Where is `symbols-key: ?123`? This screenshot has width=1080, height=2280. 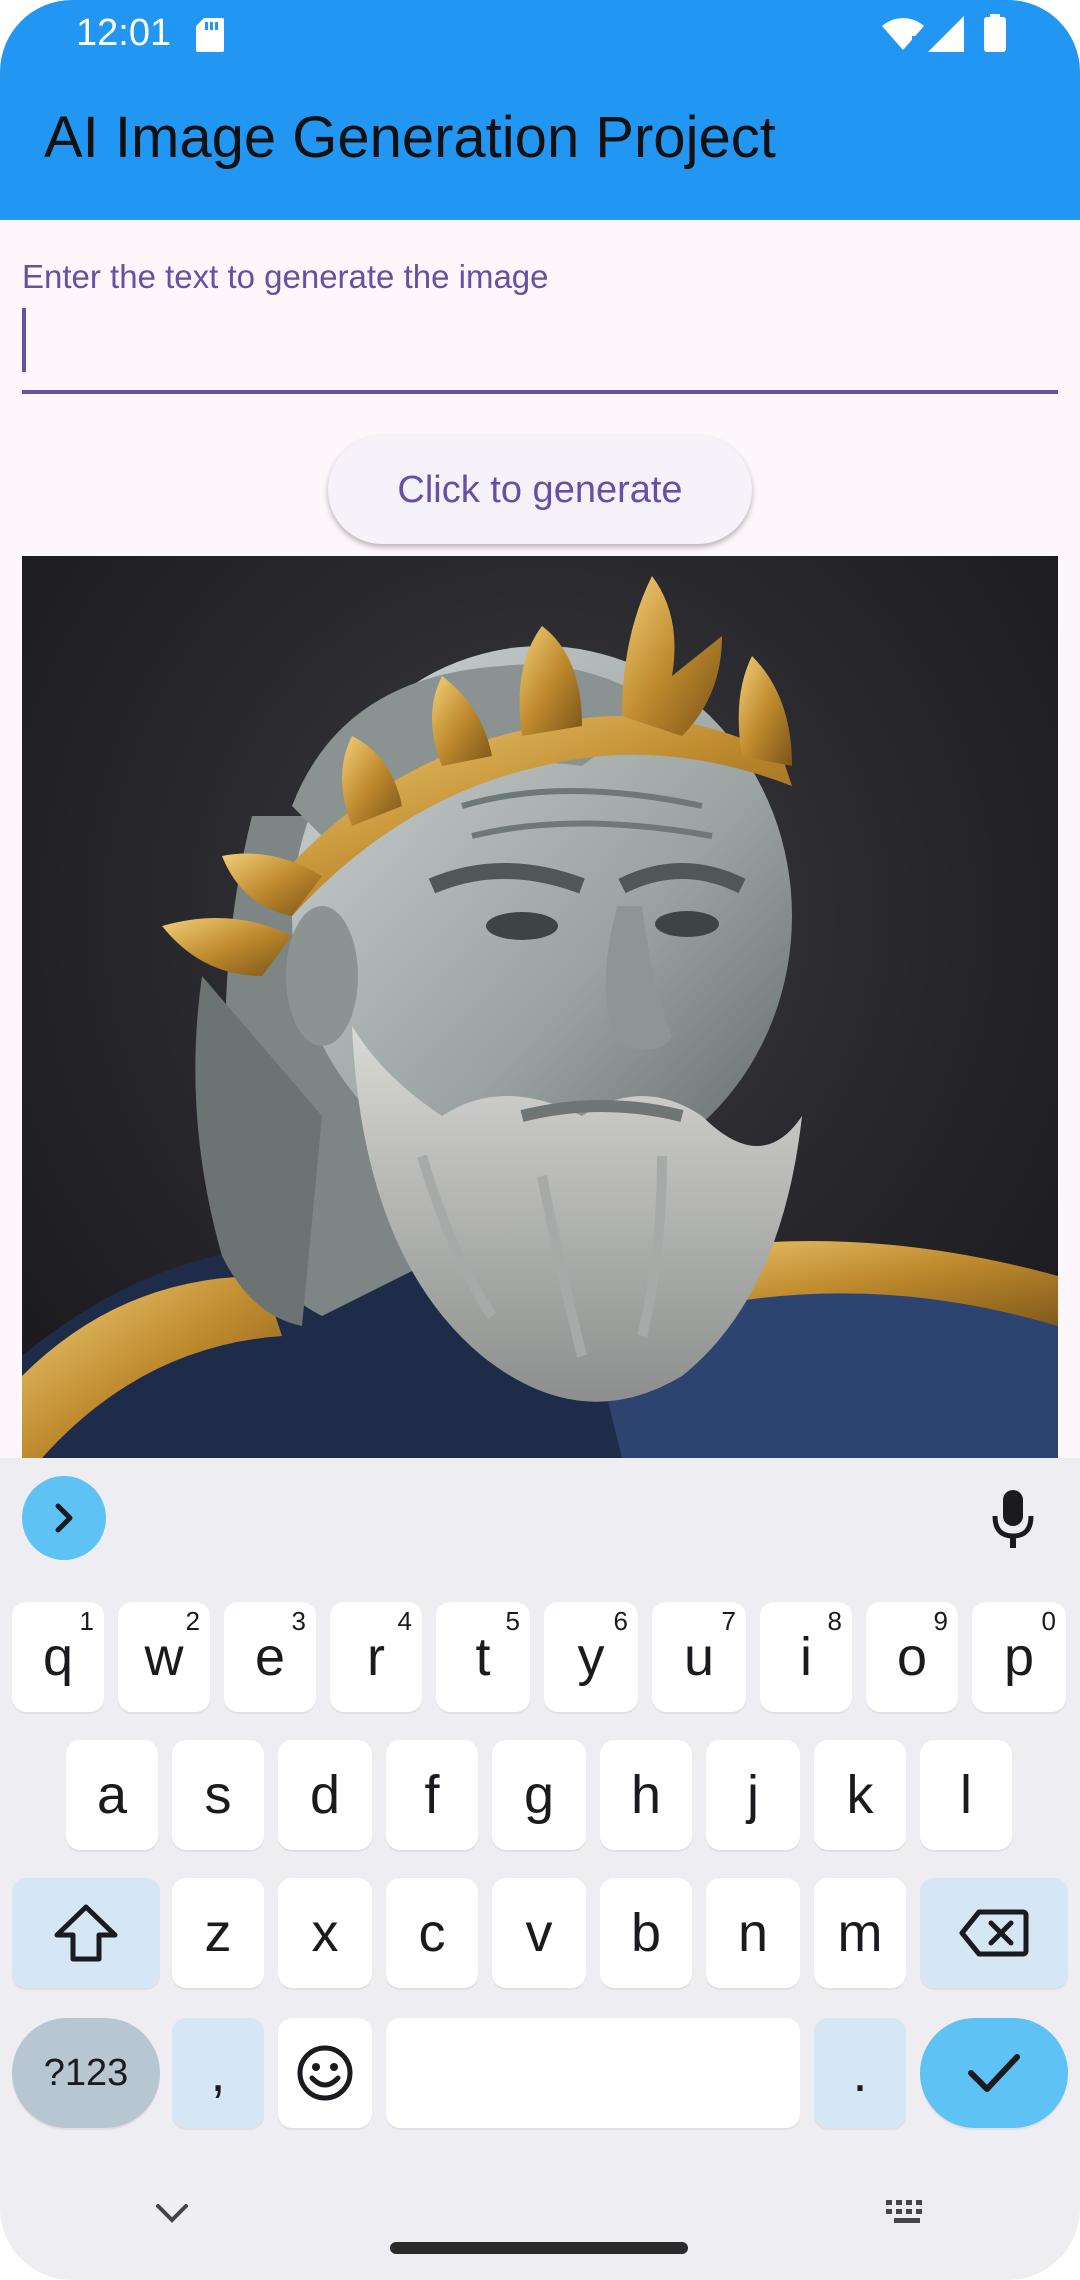
symbols-key: ?123 is located at coordinates (86, 2073).